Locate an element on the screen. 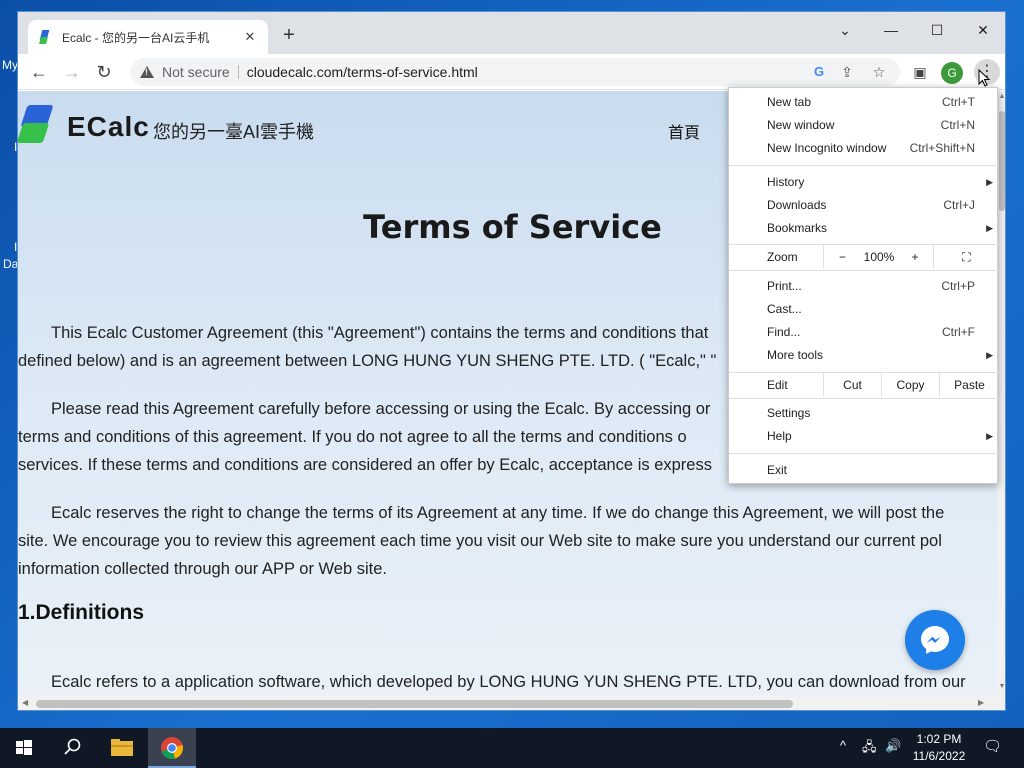  menu-item-label: New tab is located at coordinates (789, 102).